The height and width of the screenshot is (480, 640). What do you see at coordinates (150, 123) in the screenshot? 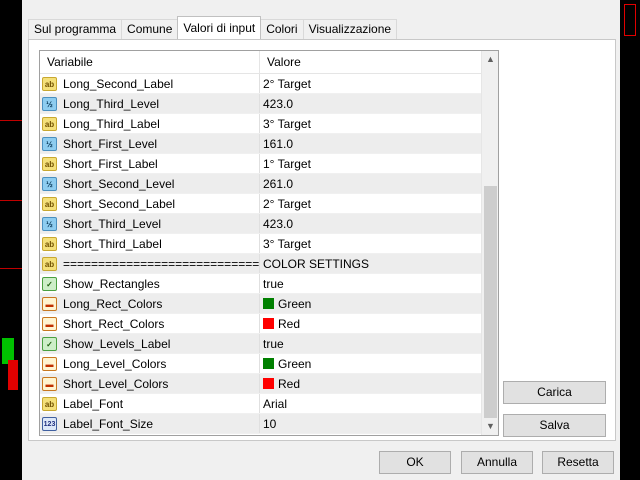
I see `variable-cell: ab Long_Third_Label` at bounding box center [150, 123].